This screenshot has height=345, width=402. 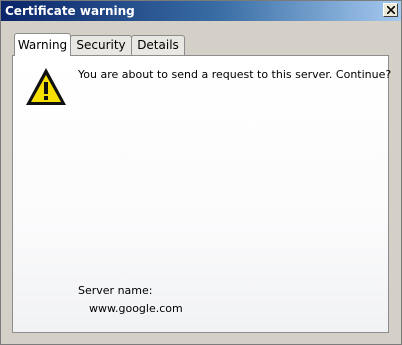 I want to click on tab-warning: Warning, so click(x=42, y=44).